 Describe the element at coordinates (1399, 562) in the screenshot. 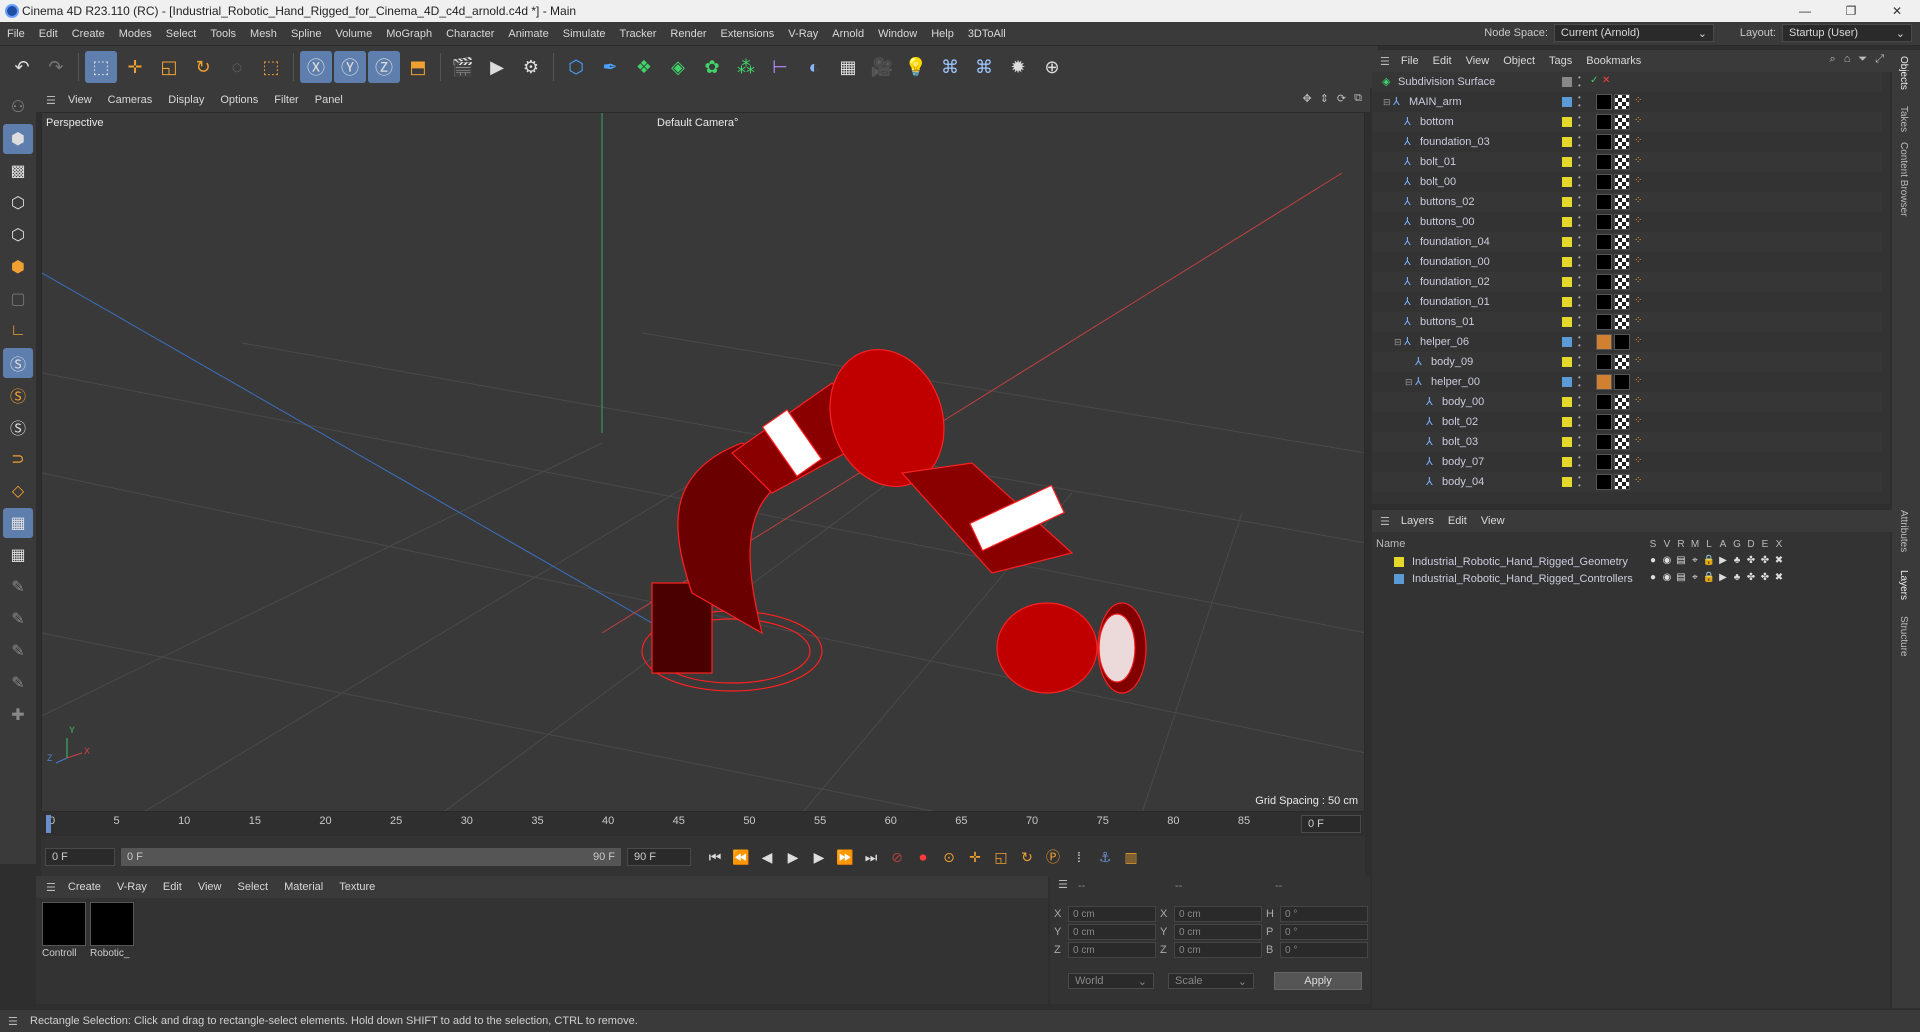

I see `layer-color-swatch` at that location.